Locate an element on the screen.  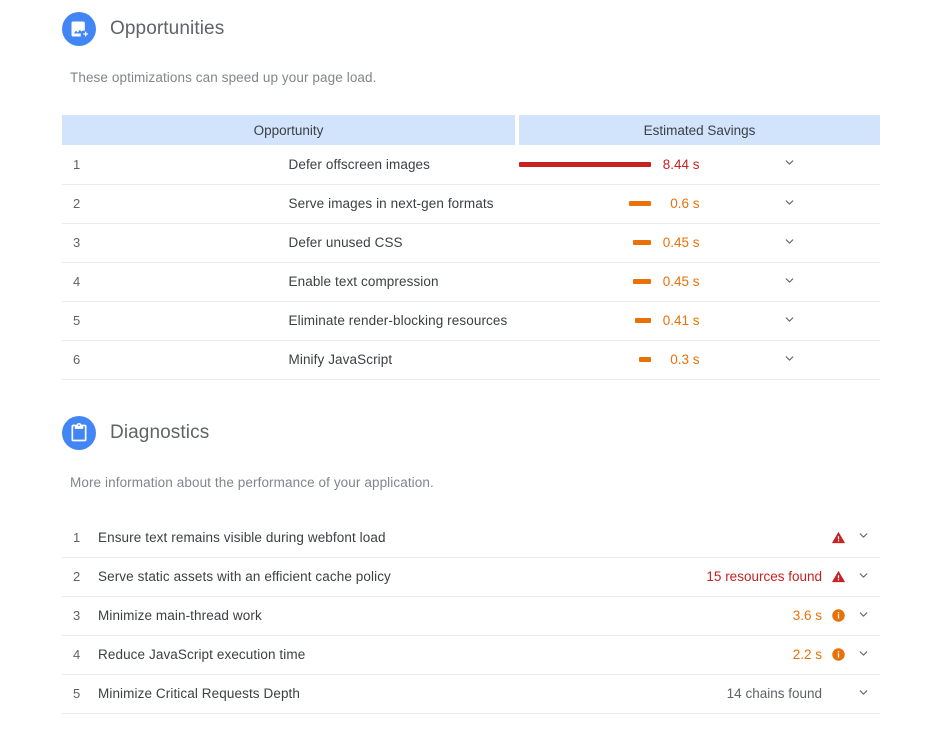
savings-value: 0.6 s is located at coordinates (685, 203).